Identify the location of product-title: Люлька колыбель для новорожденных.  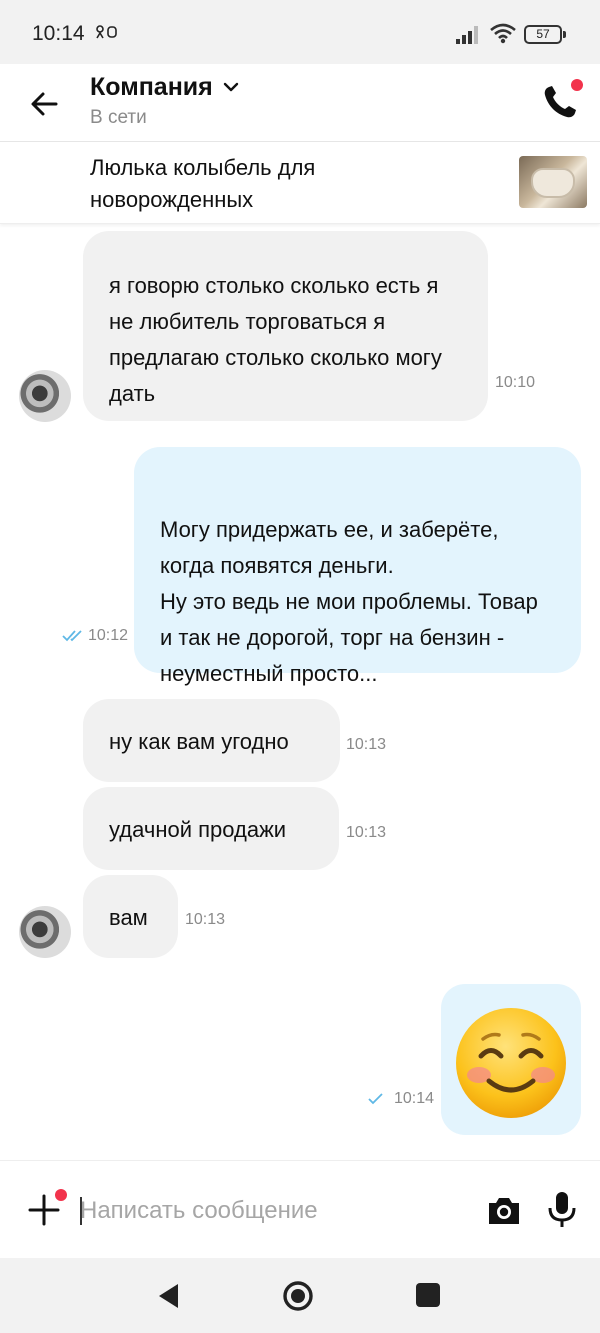
(250, 184).